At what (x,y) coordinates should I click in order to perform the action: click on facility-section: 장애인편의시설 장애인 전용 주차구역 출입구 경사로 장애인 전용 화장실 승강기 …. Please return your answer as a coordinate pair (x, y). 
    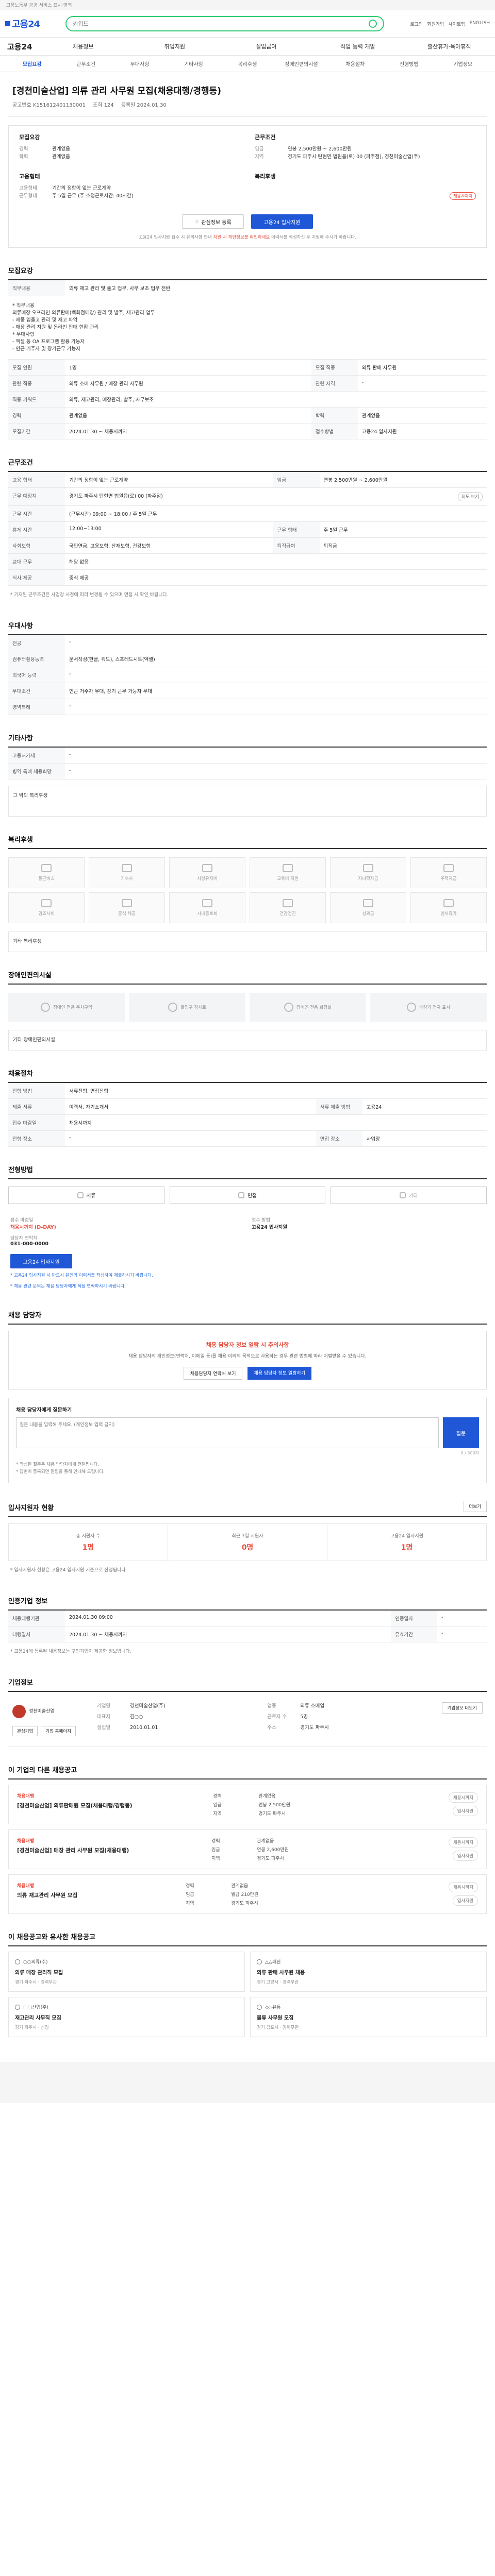
    Looking at the image, I should click on (247, 1010).